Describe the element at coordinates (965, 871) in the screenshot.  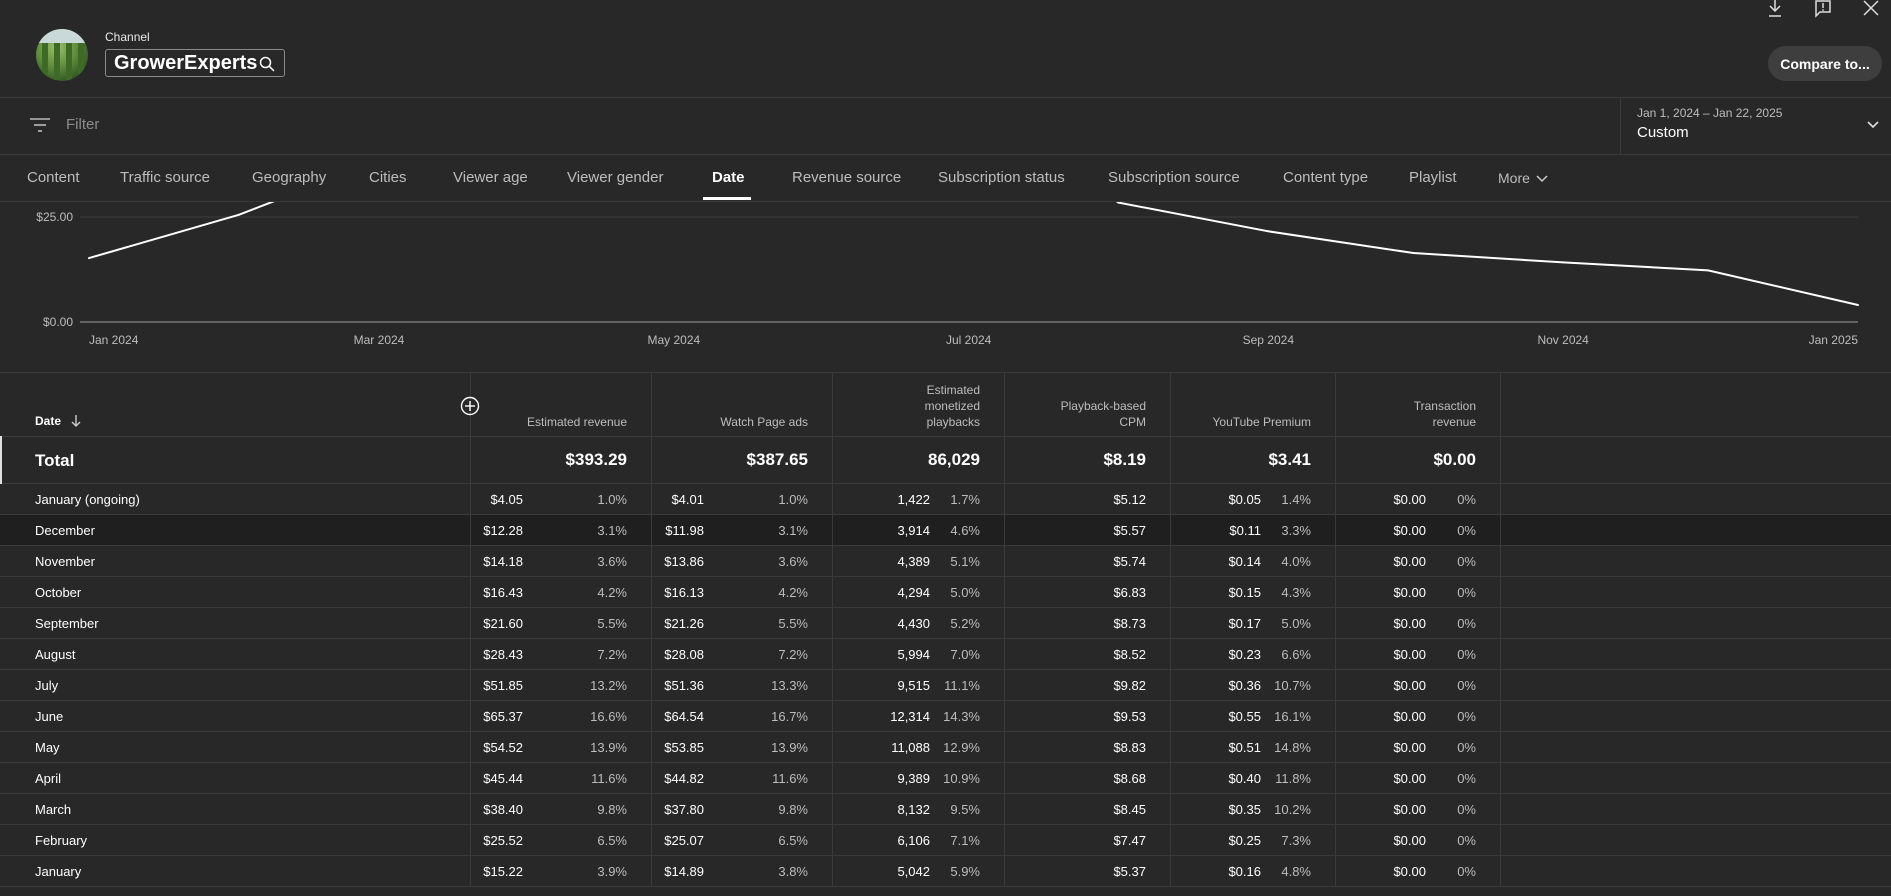
I see `cell-percentage: 5.9%` at that location.